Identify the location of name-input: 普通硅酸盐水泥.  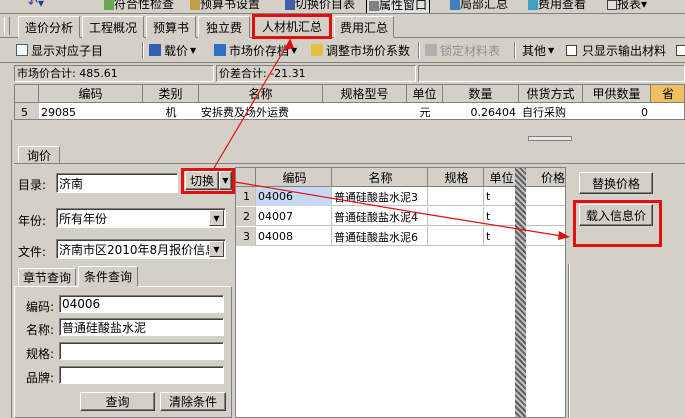
(141, 327).